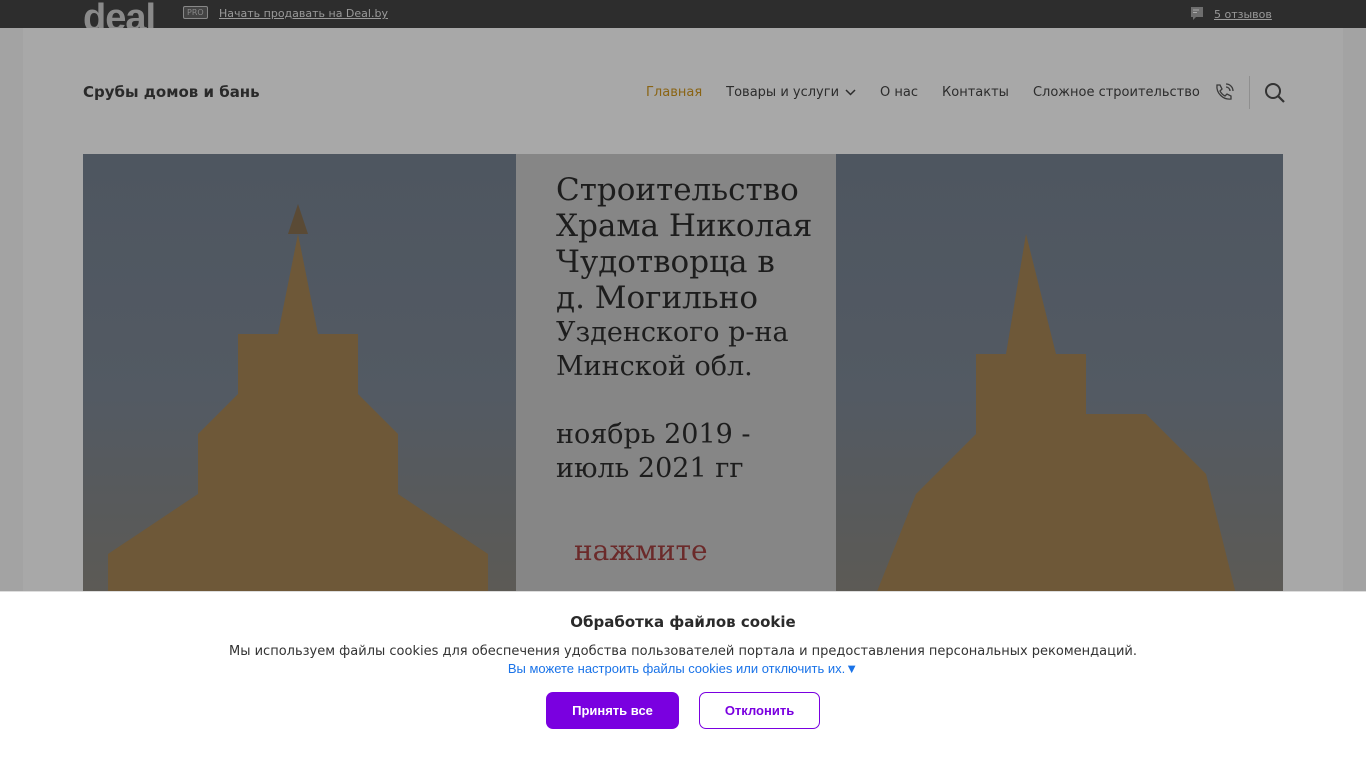 The image size is (1366, 768). I want to click on nav-products: Товары и услуги, so click(791, 92).